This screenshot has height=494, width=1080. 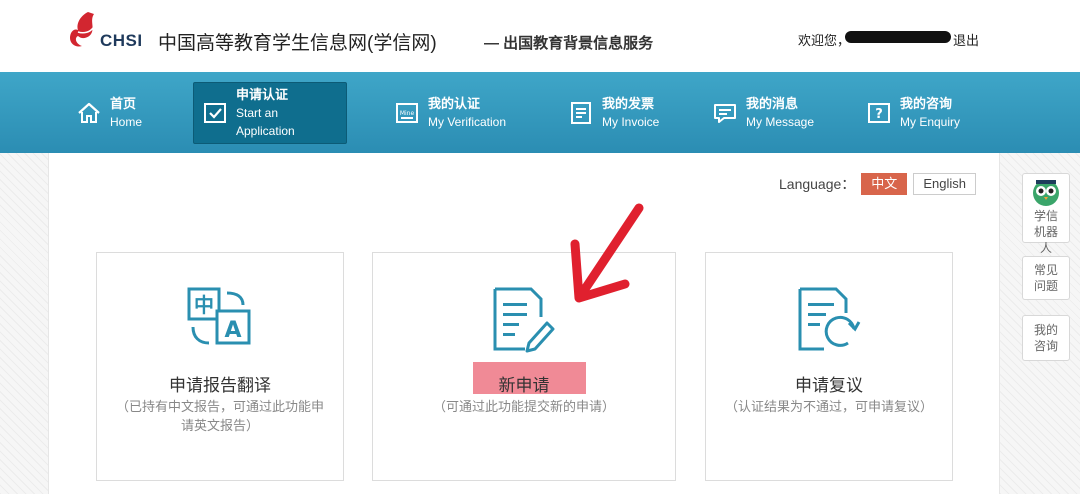 I want to click on edit-document-icon, so click(x=524, y=320).